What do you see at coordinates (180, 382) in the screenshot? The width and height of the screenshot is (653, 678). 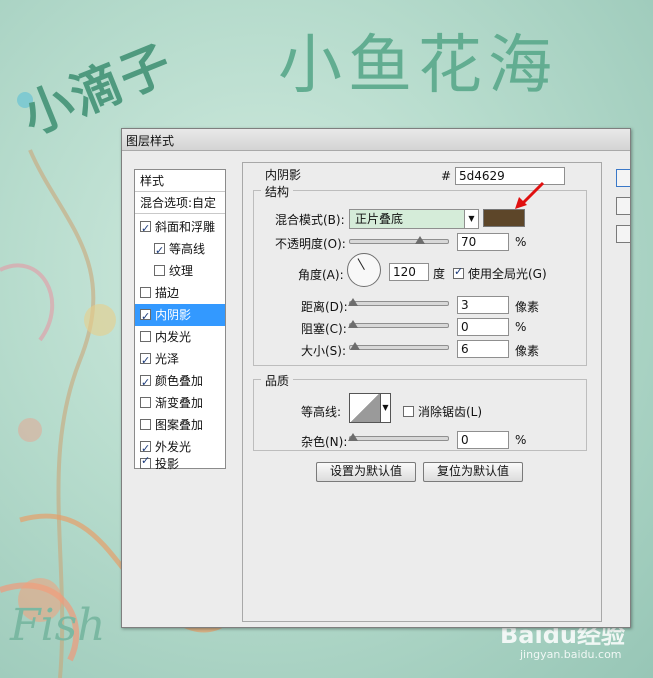 I see `style-item-color-overlay: 颜色叠加` at bounding box center [180, 382].